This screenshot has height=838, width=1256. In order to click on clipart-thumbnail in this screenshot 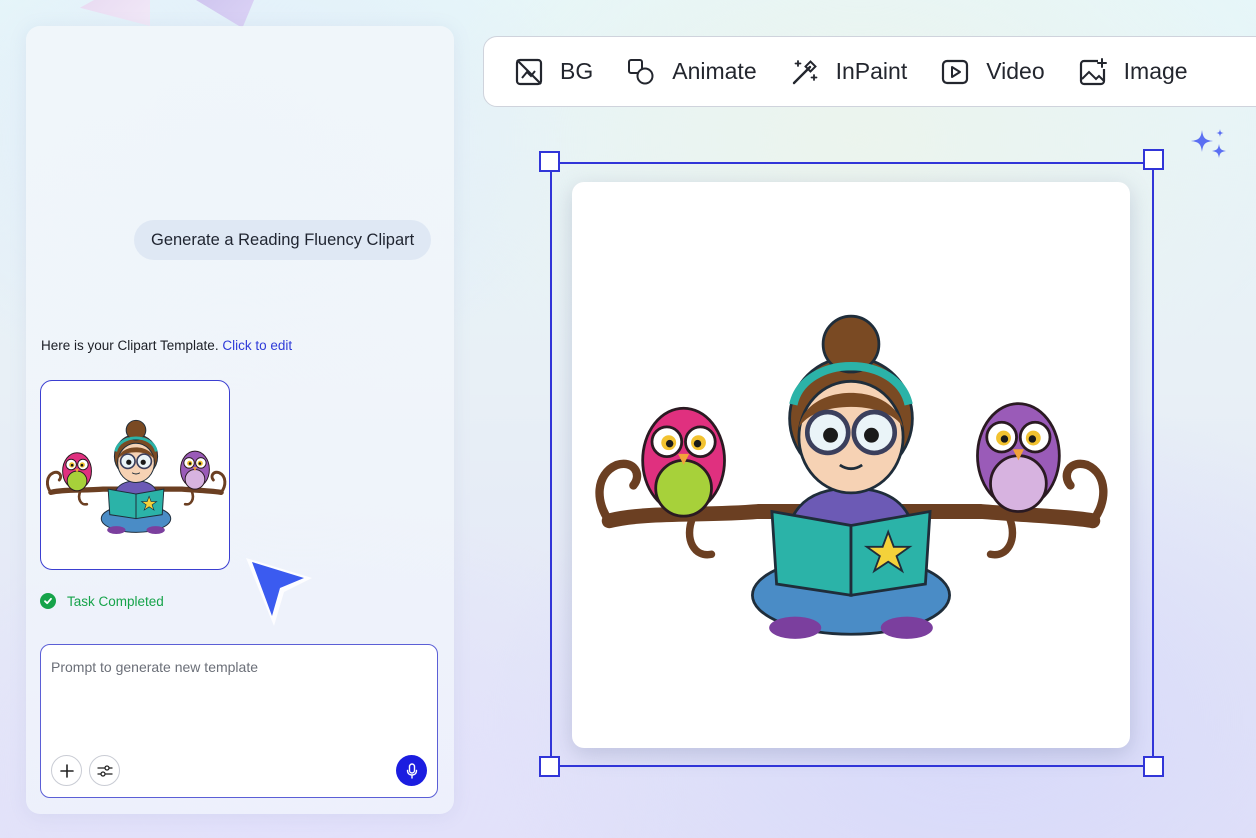, I will do `click(135, 475)`.